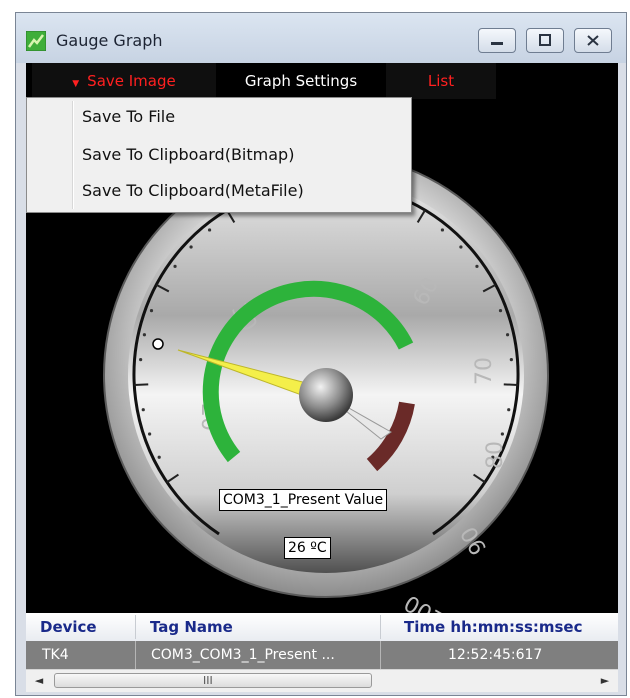  I want to click on maximize-icon, so click(545, 40).